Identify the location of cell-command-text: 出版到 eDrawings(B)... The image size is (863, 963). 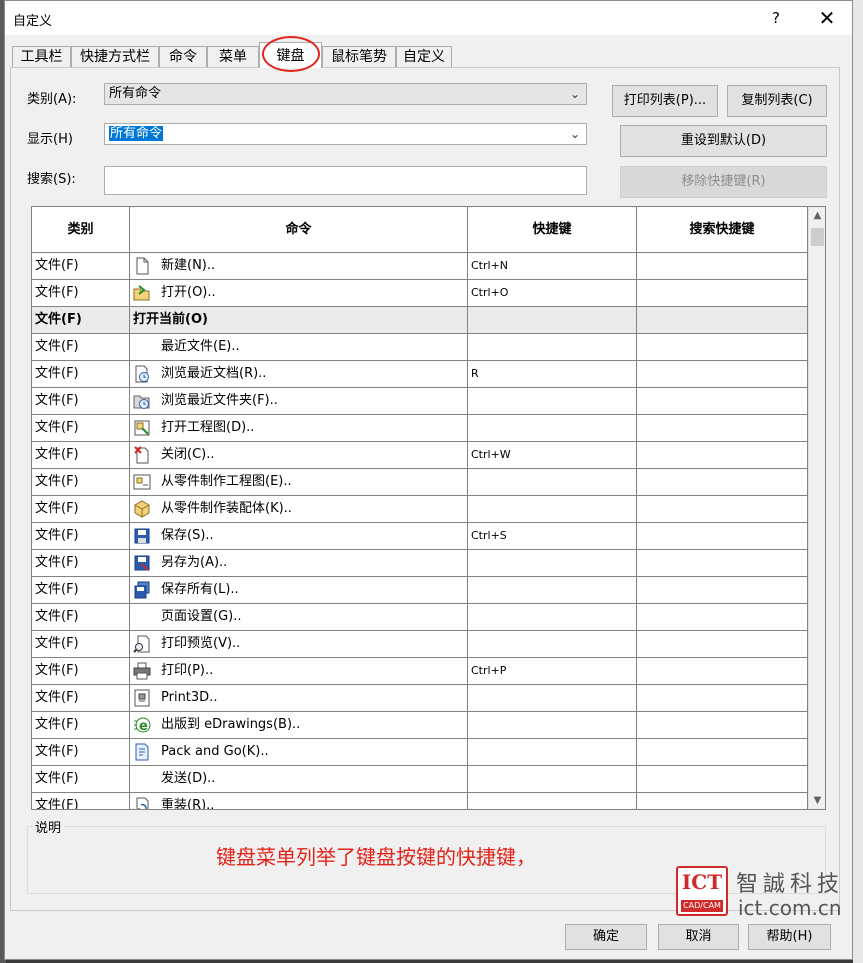
(231, 724).